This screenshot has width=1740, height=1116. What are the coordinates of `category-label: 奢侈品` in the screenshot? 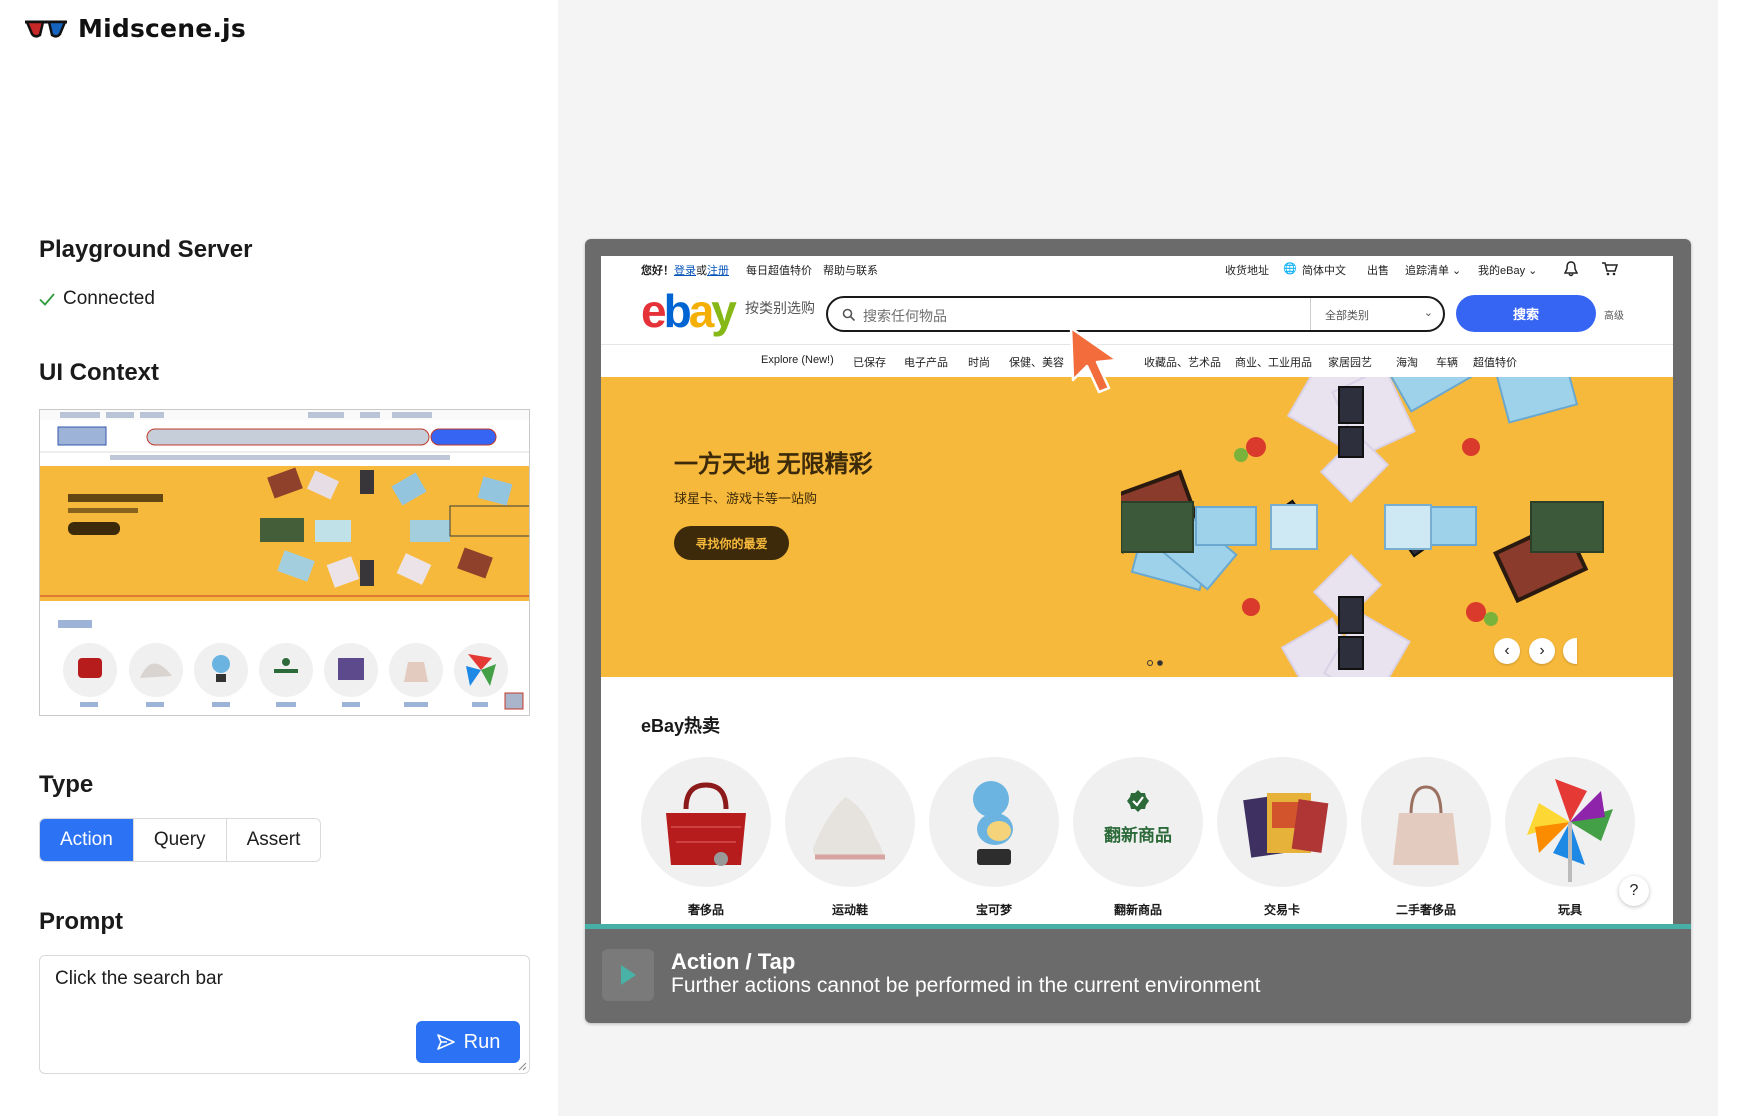 It's located at (705, 910).